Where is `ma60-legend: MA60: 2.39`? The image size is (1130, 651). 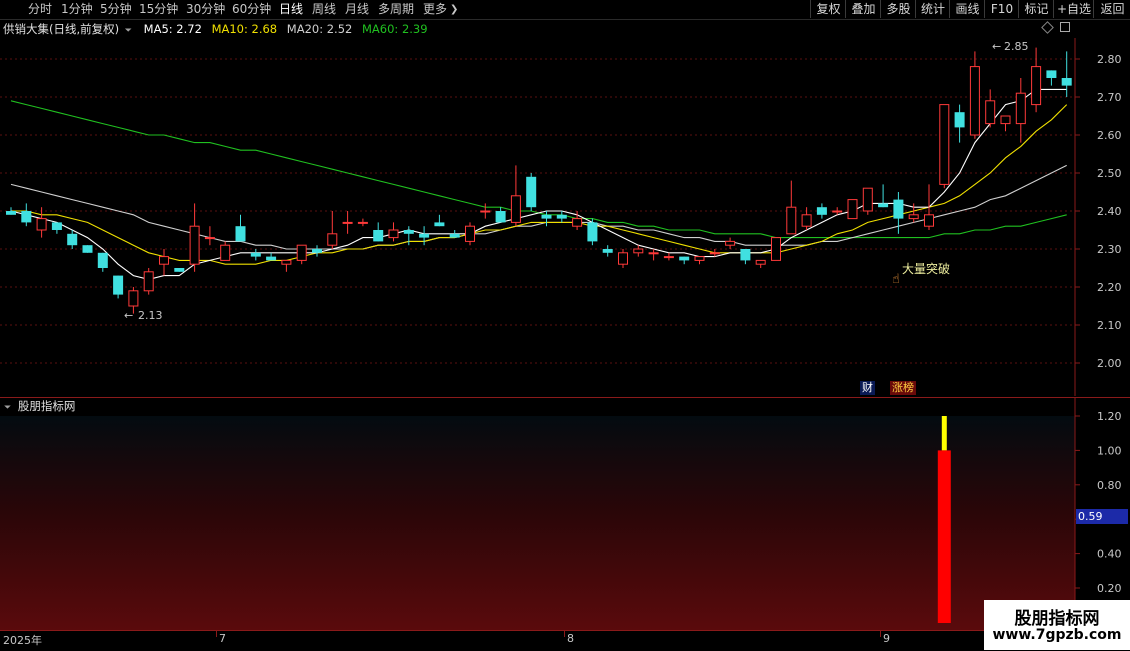 ma60-legend: MA60: 2.39 is located at coordinates (395, 29).